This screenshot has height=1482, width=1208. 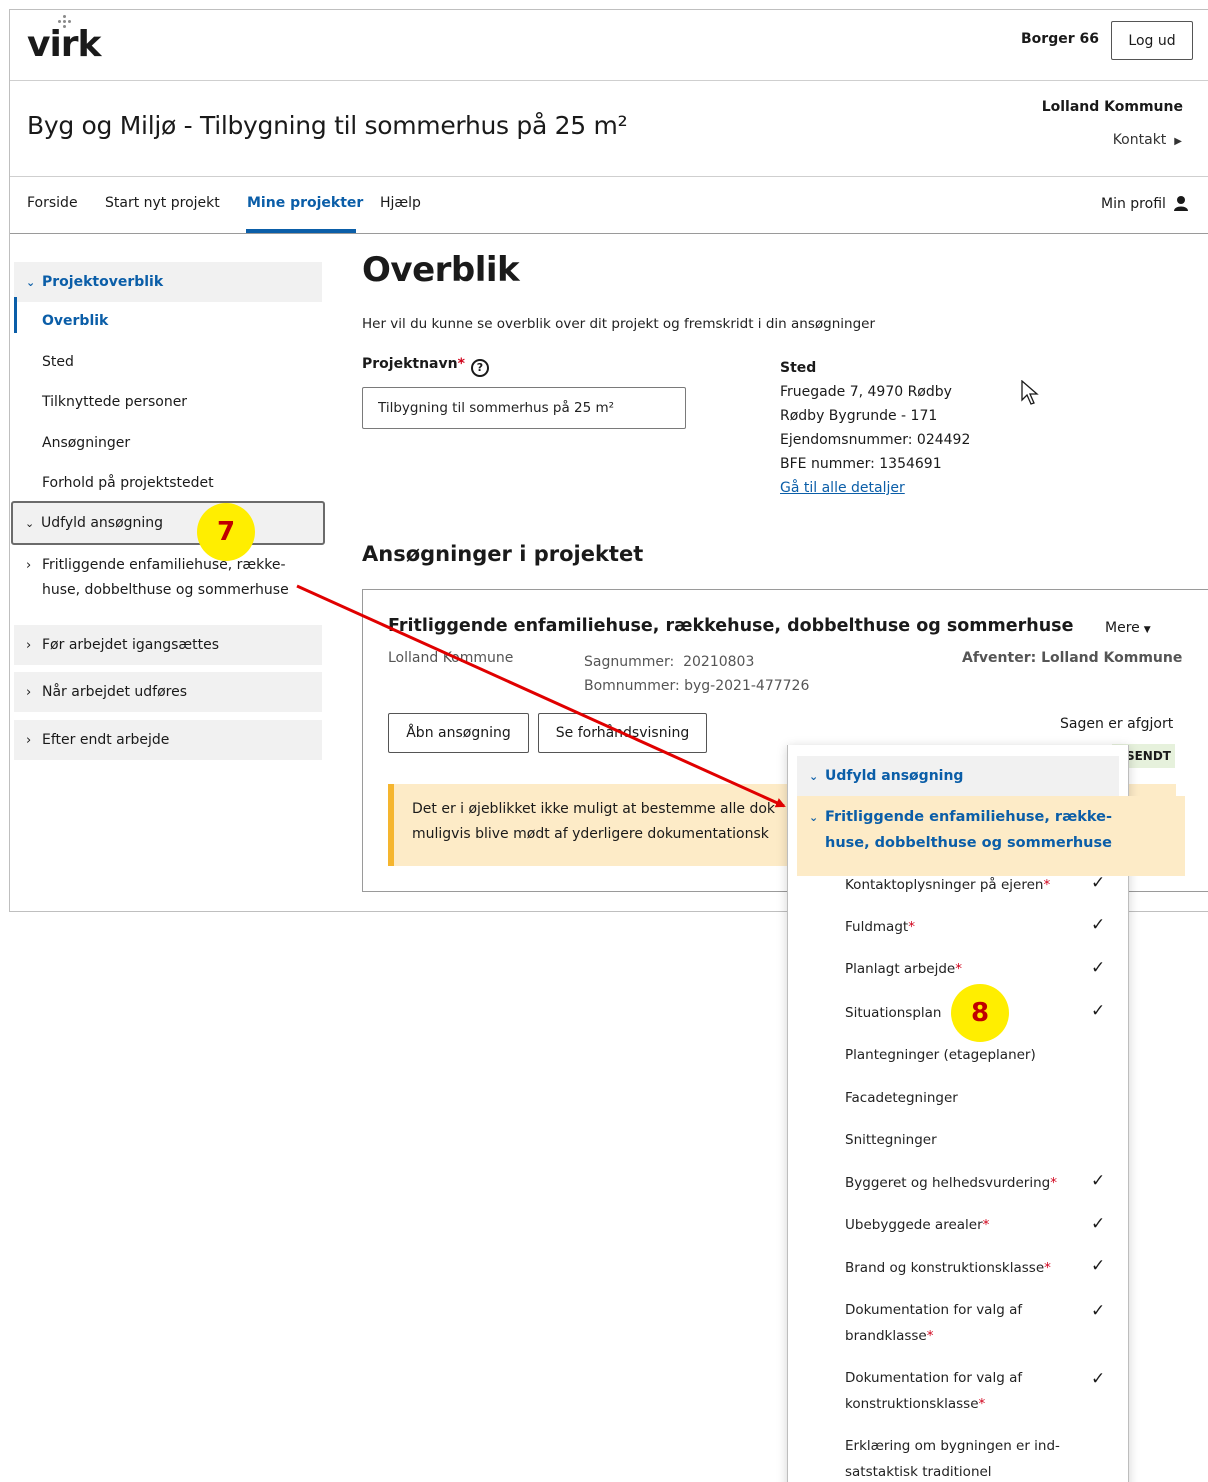 What do you see at coordinates (918, 1472) in the screenshot?
I see `dropdown-item-label: satstaktisk traditionel` at bounding box center [918, 1472].